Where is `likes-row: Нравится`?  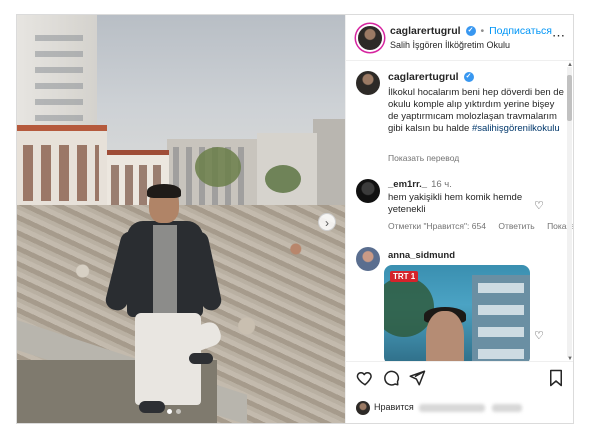 likes-row: Нравится is located at coordinates (459, 408).